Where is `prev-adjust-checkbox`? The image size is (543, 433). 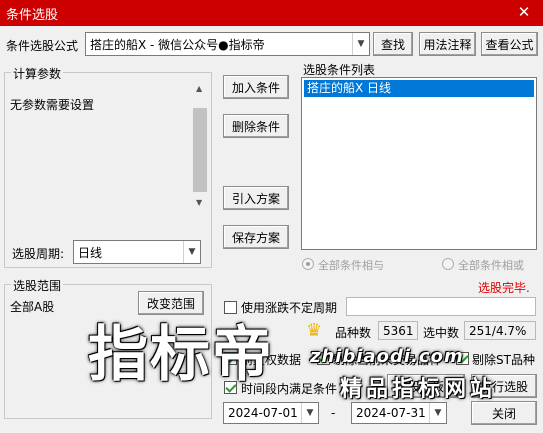 prev-adjust-checkbox is located at coordinates (230, 358).